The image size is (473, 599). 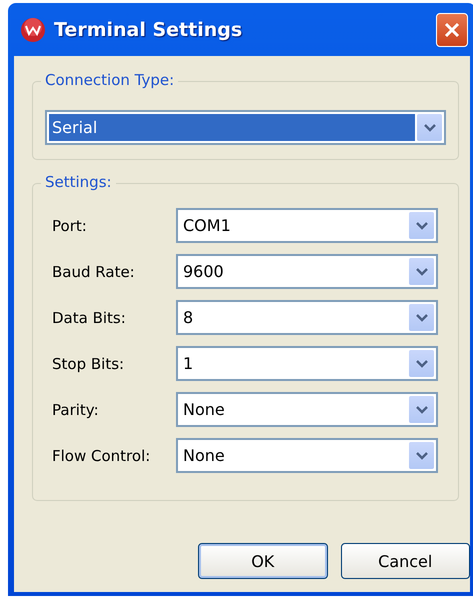 What do you see at coordinates (33, 29) in the screenshot?
I see `app-logo-icon` at bounding box center [33, 29].